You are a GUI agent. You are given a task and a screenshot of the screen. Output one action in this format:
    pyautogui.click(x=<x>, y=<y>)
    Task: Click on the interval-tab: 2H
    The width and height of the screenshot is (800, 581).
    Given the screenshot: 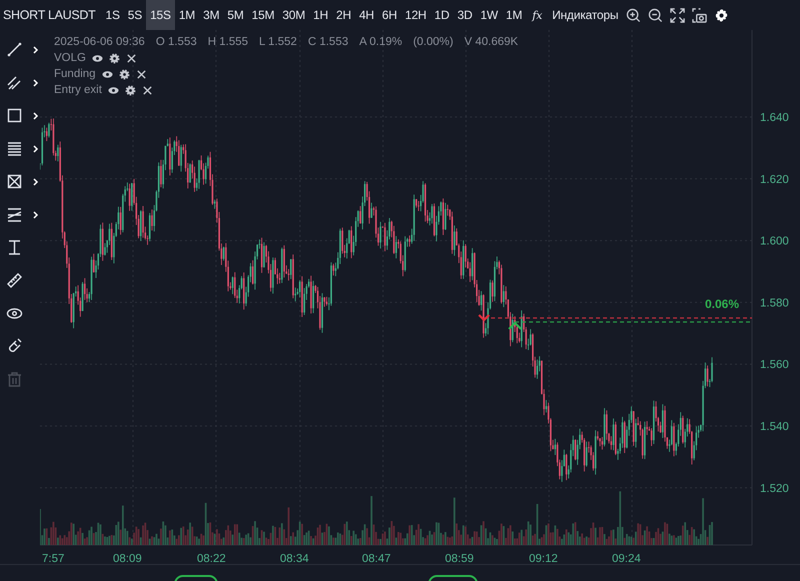 What is the action you would take?
    pyautogui.click(x=344, y=15)
    